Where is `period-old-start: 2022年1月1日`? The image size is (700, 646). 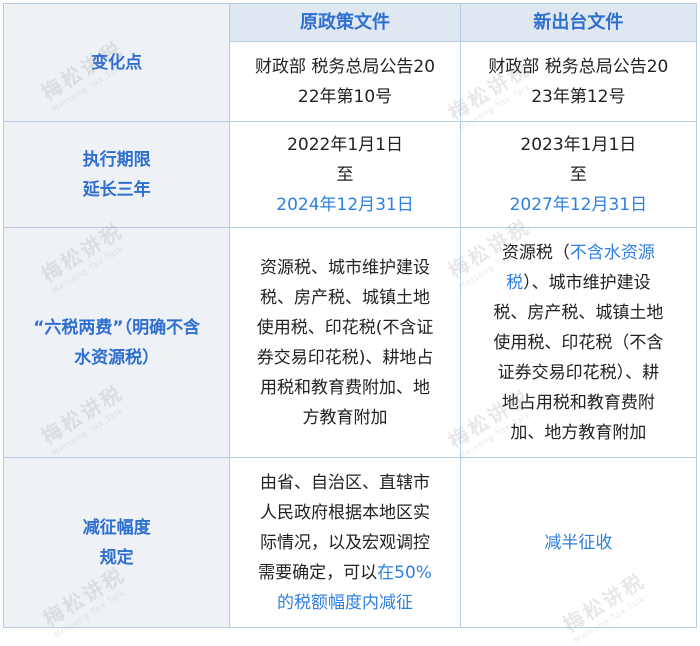 period-old-start: 2022年1月1日 is located at coordinates (345, 144).